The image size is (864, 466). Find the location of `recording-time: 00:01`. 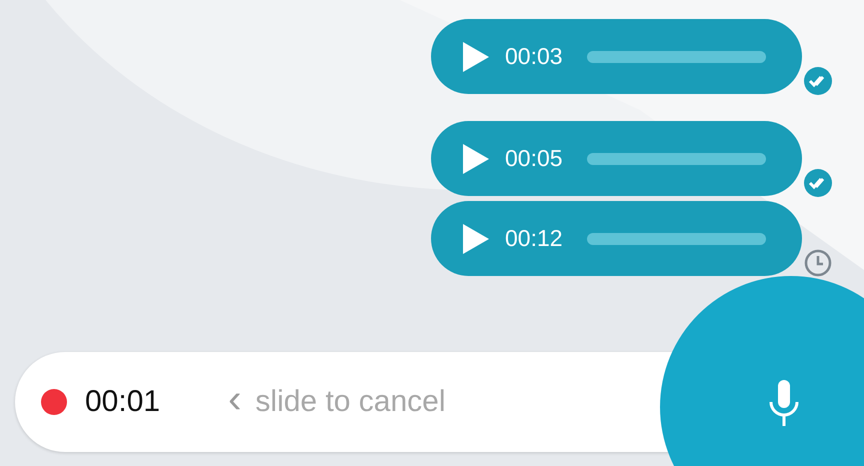

recording-time: 00:01 is located at coordinates (122, 402).